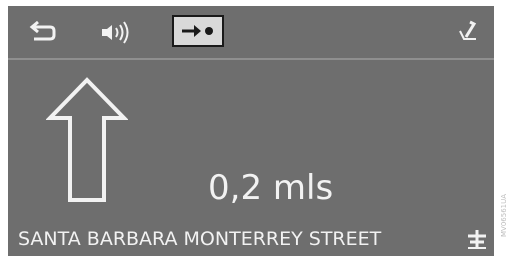 The image size is (522, 262). What do you see at coordinates (198, 31) in the screenshot?
I see `arrow-to-destination-icon` at bounding box center [198, 31].